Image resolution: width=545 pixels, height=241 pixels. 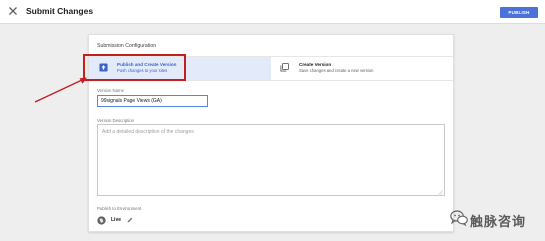 What do you see at coordinates (60, 90) in the screenshot?
I see `annotation-arrow-icon` at bounding box center [60, 90].